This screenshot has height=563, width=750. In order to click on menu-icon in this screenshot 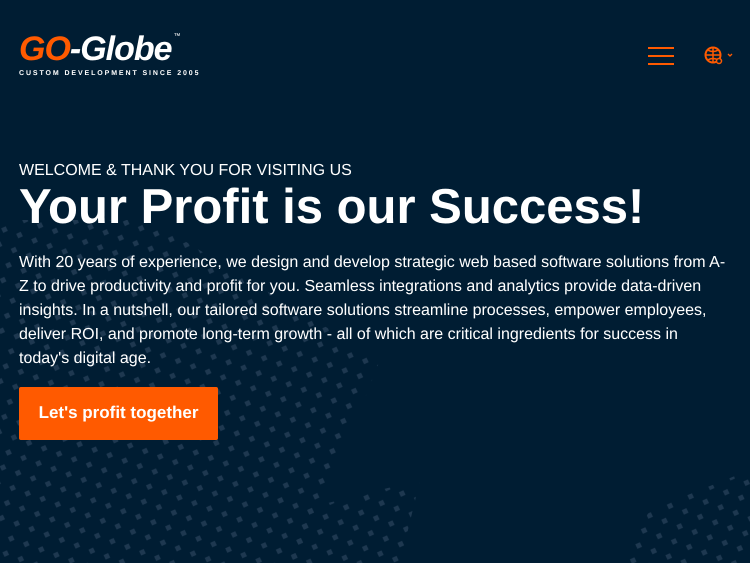, I will do `click(661, 56)`.